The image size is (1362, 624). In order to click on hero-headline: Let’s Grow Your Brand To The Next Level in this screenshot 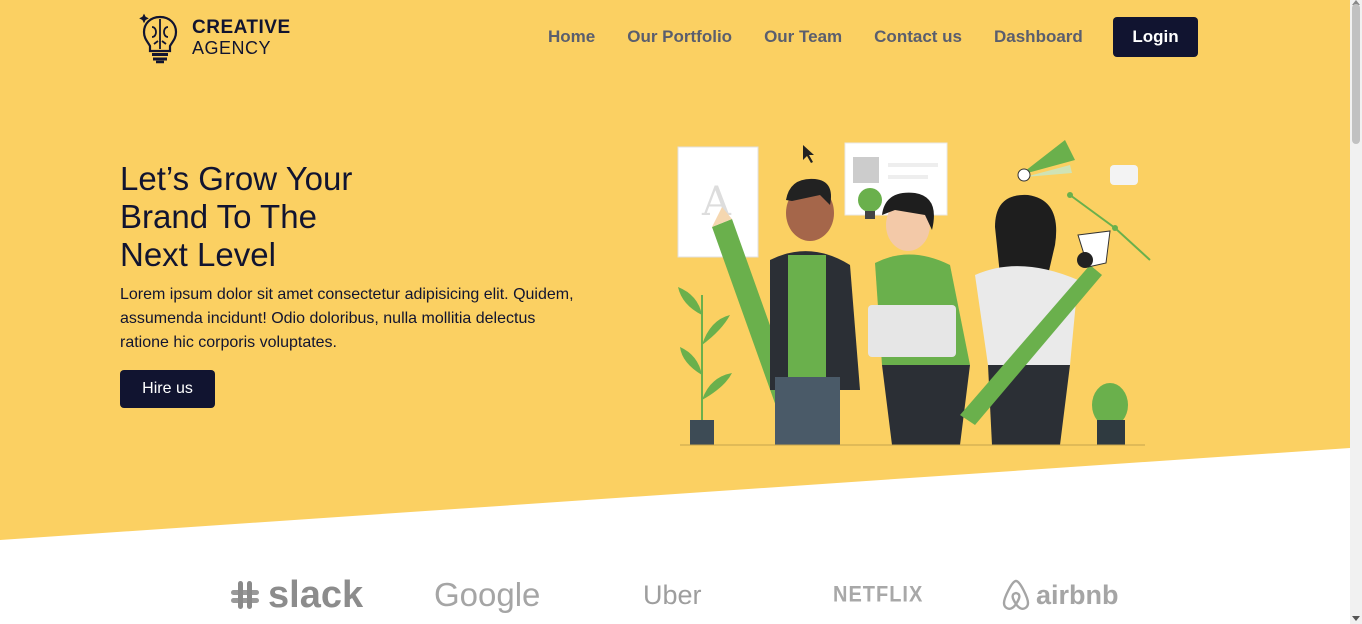, I will do `click(285, 217)`.